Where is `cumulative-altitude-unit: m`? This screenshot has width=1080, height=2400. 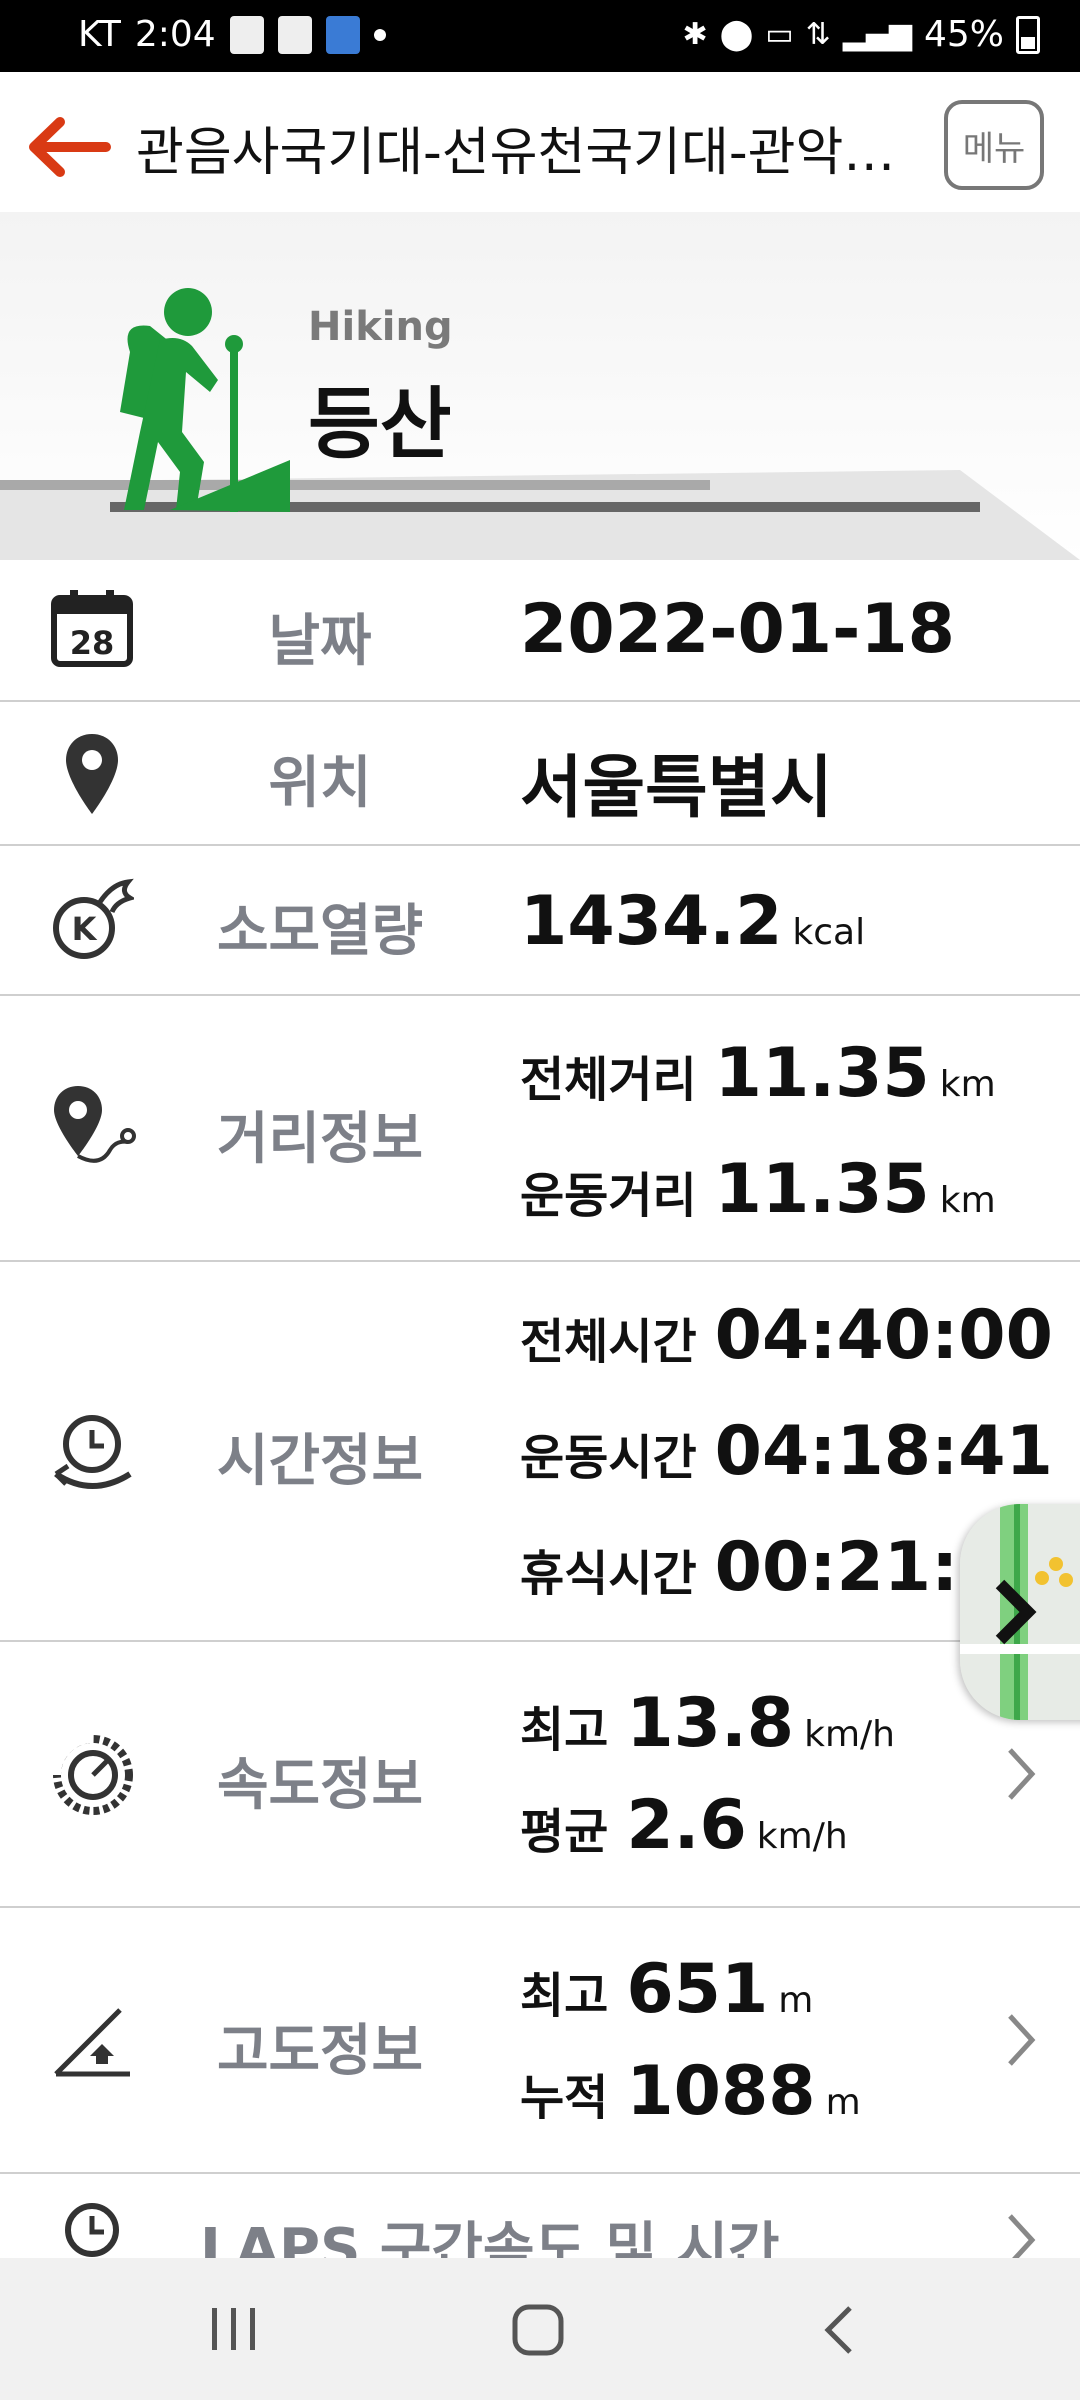
cumulative-altitude-unit: m is located at coordinates (843, 2102).